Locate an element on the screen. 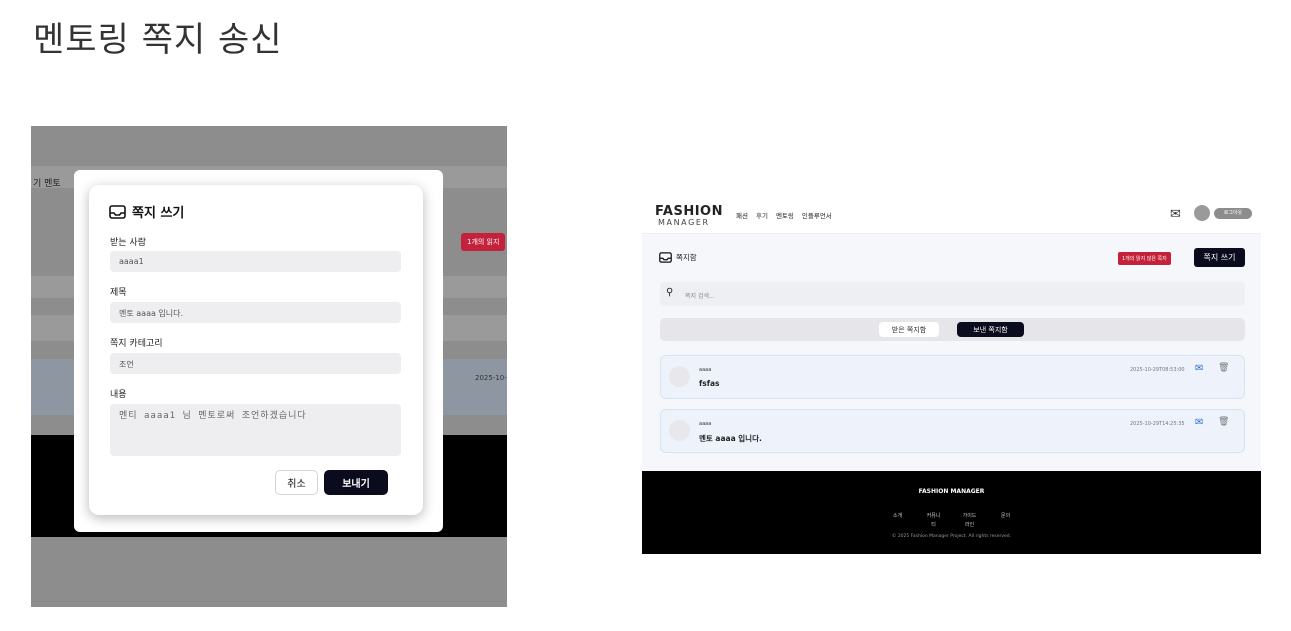 This screenshot has height=631, width=1291. bg-message-date: 2025-10- is located at coordinates (491, 378).